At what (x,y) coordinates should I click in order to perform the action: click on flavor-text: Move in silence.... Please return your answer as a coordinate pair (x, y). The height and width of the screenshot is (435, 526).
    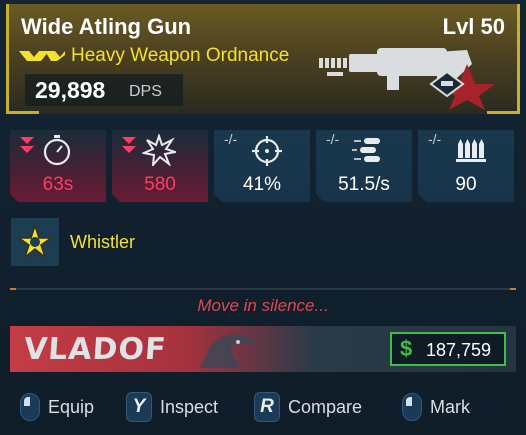
    Looking at the image, I should click on (263, 305).